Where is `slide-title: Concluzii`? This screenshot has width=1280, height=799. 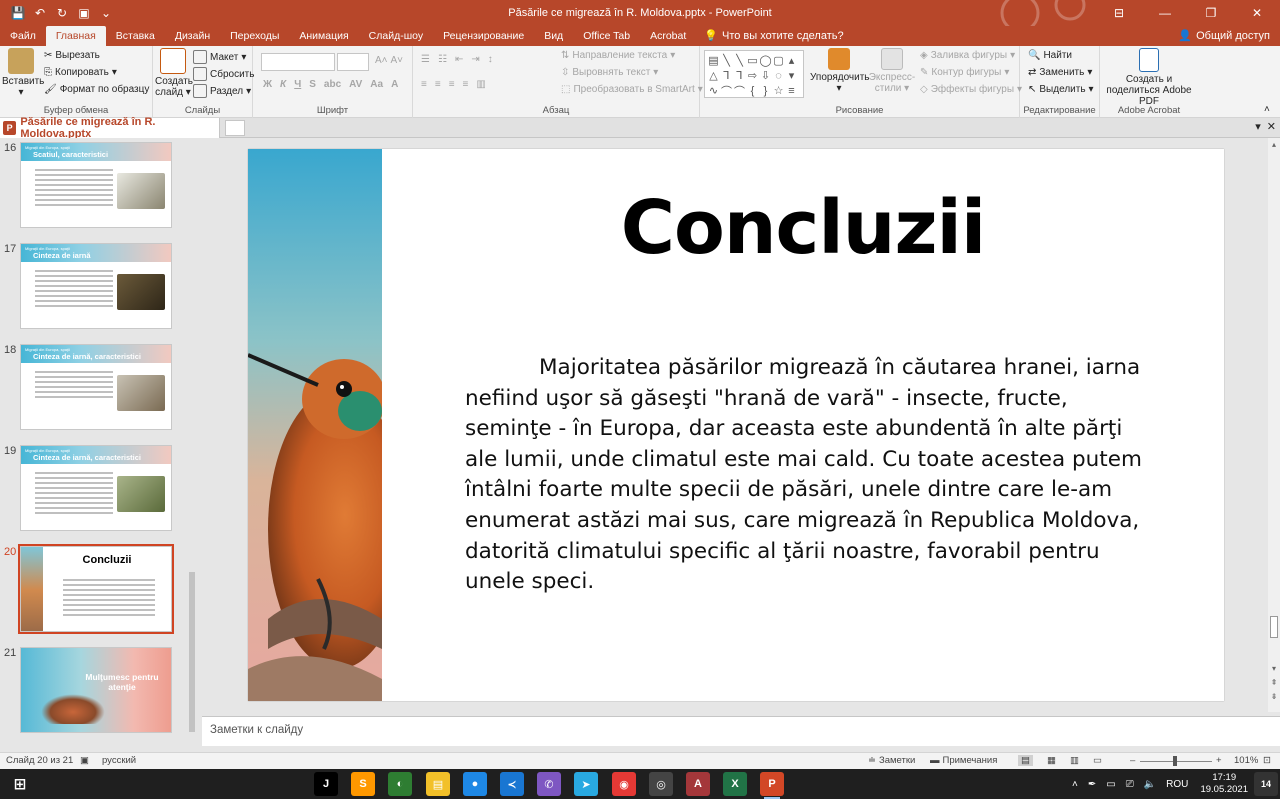 slide-title: Concluzii is located at coordinates (803, 228).